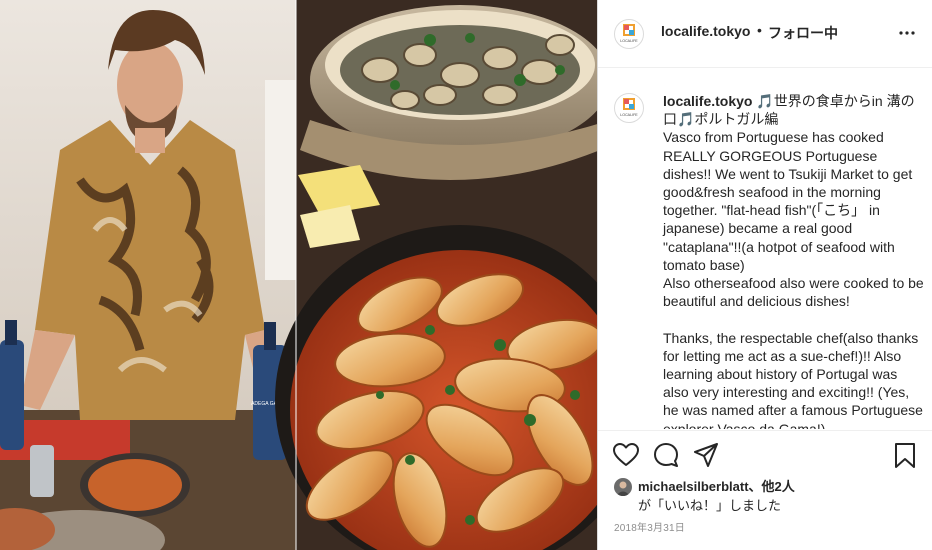 This screenshot has width=932, height=550. Describe the element at coordinates (769, 496) in the screenshot. I see `likes-summary: michaelsilberblatt、他2人 が「いいね！」しました` at that location.